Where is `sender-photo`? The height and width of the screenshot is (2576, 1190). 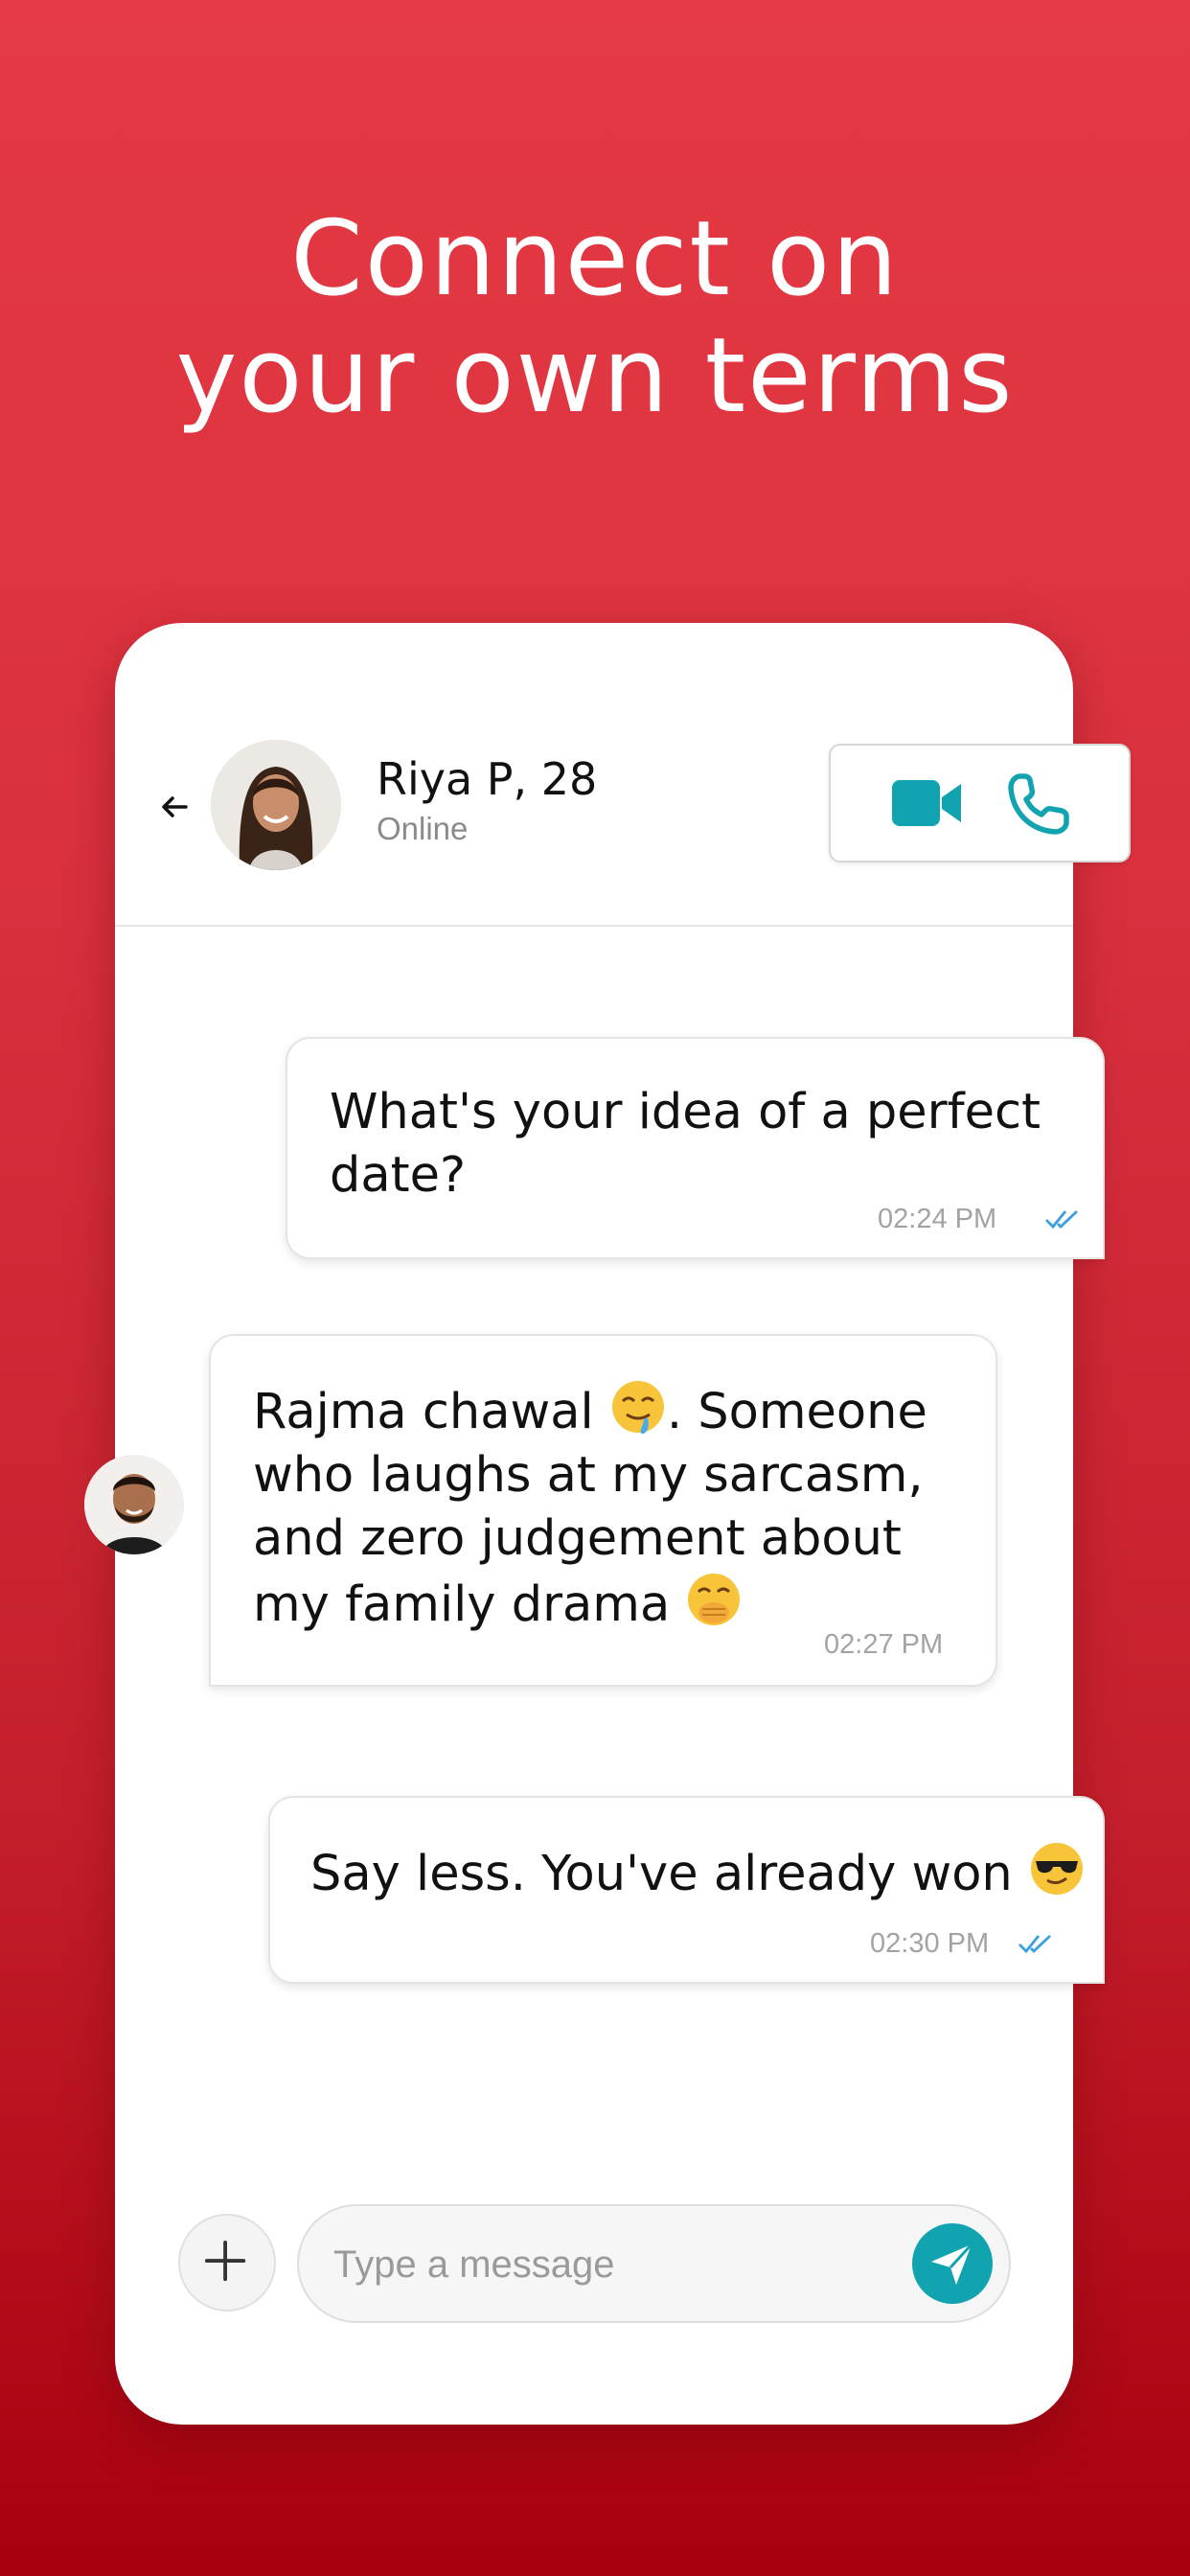 sender-photo is located at coordinates (134, 1504).